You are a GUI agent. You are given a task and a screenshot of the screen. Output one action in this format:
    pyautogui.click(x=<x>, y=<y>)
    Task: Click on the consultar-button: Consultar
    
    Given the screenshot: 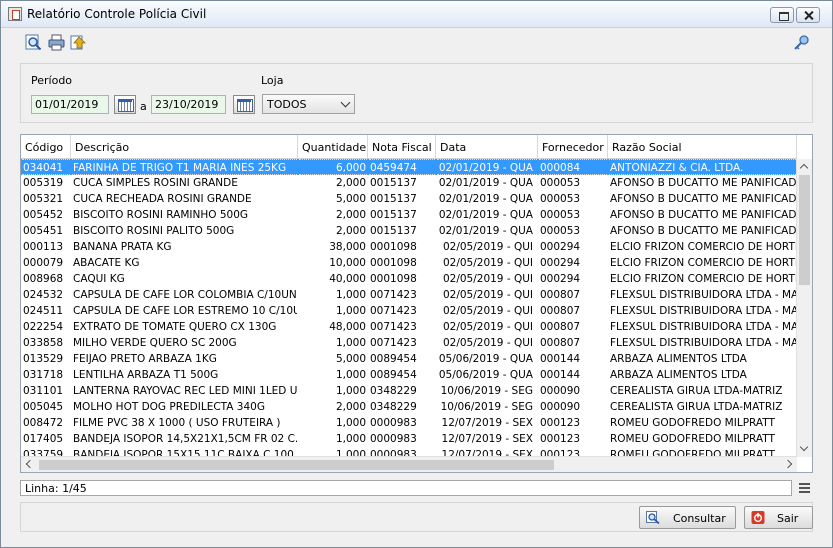 What is the action you would take?
    pyautogui.click(x=687, y=517)
    